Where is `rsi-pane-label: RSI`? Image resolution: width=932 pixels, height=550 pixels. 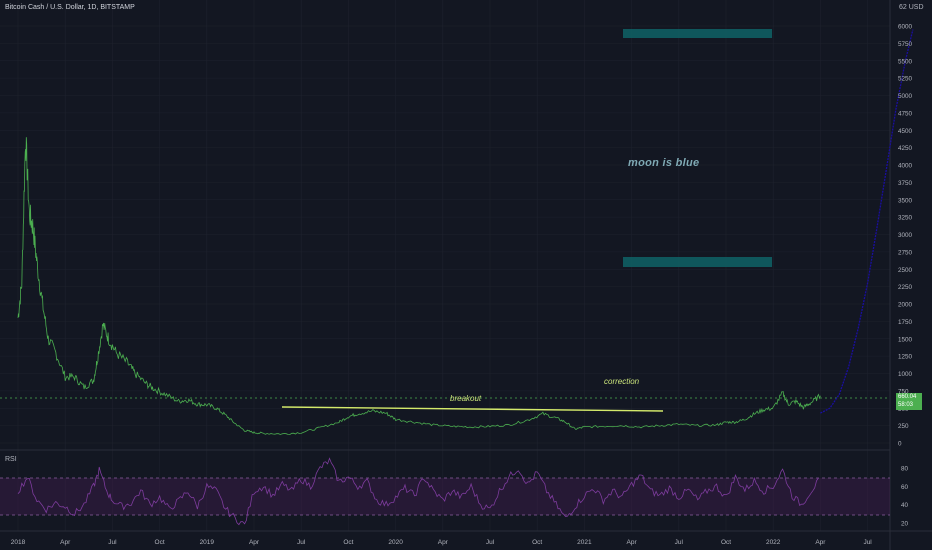 rsi-pane-label: RSI is located at coordinates (11, 459).